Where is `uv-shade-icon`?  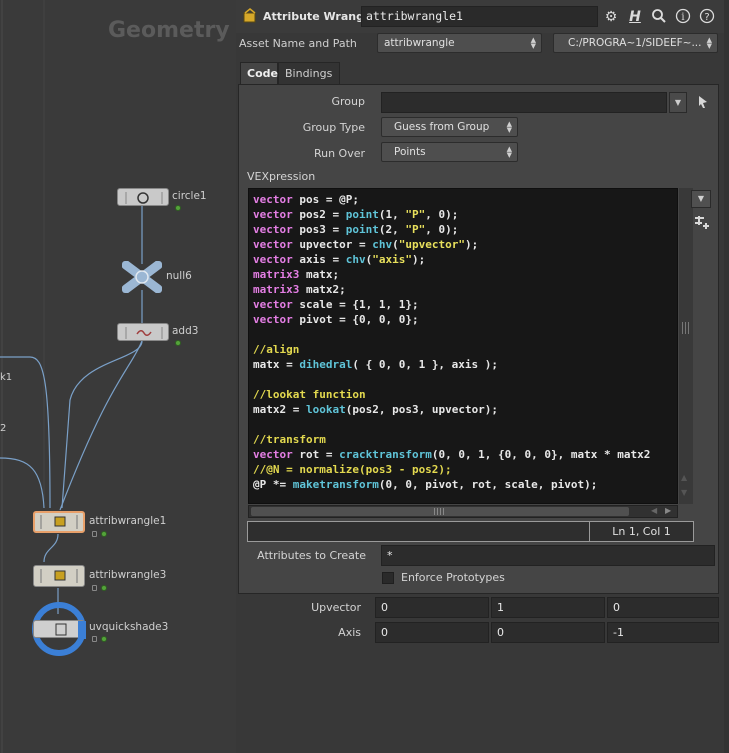
uv-shade-icon is located at coordinates (70, 630).